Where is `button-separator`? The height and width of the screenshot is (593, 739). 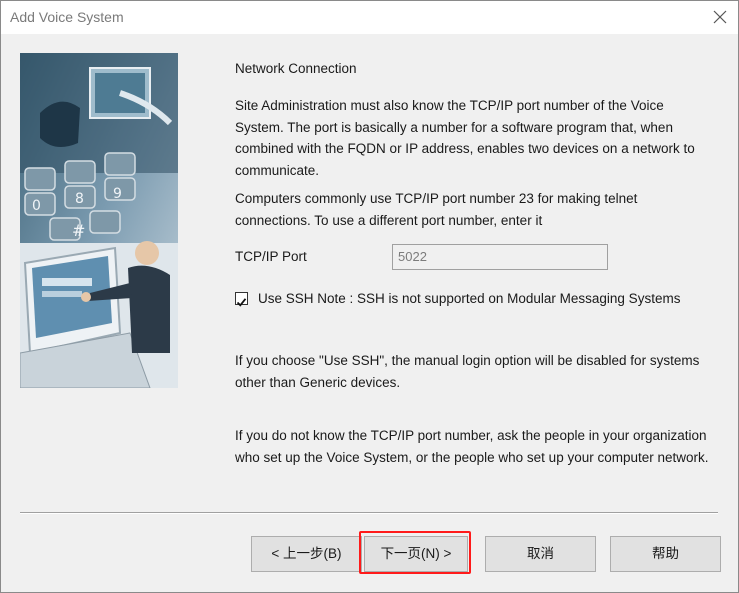 button-separator is located at coordinates (369, 513).